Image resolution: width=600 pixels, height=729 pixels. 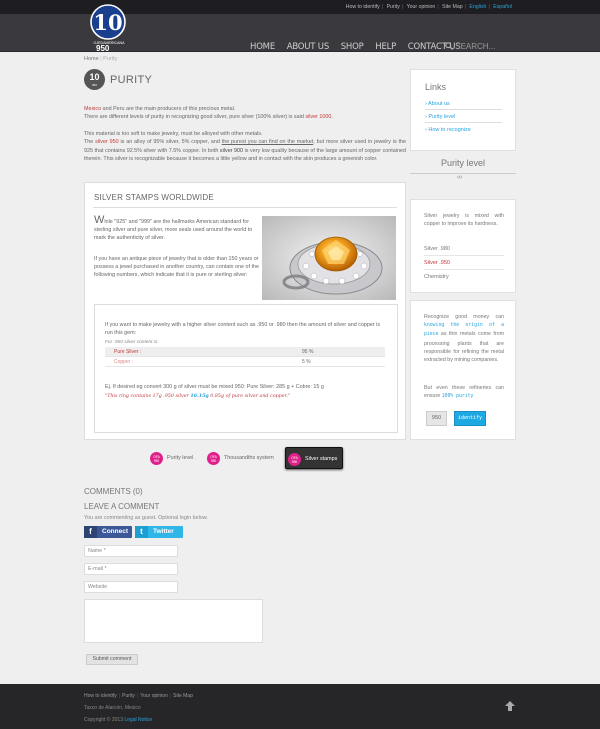 I want to click on identify-button: identify, so click(x=470, y=418).